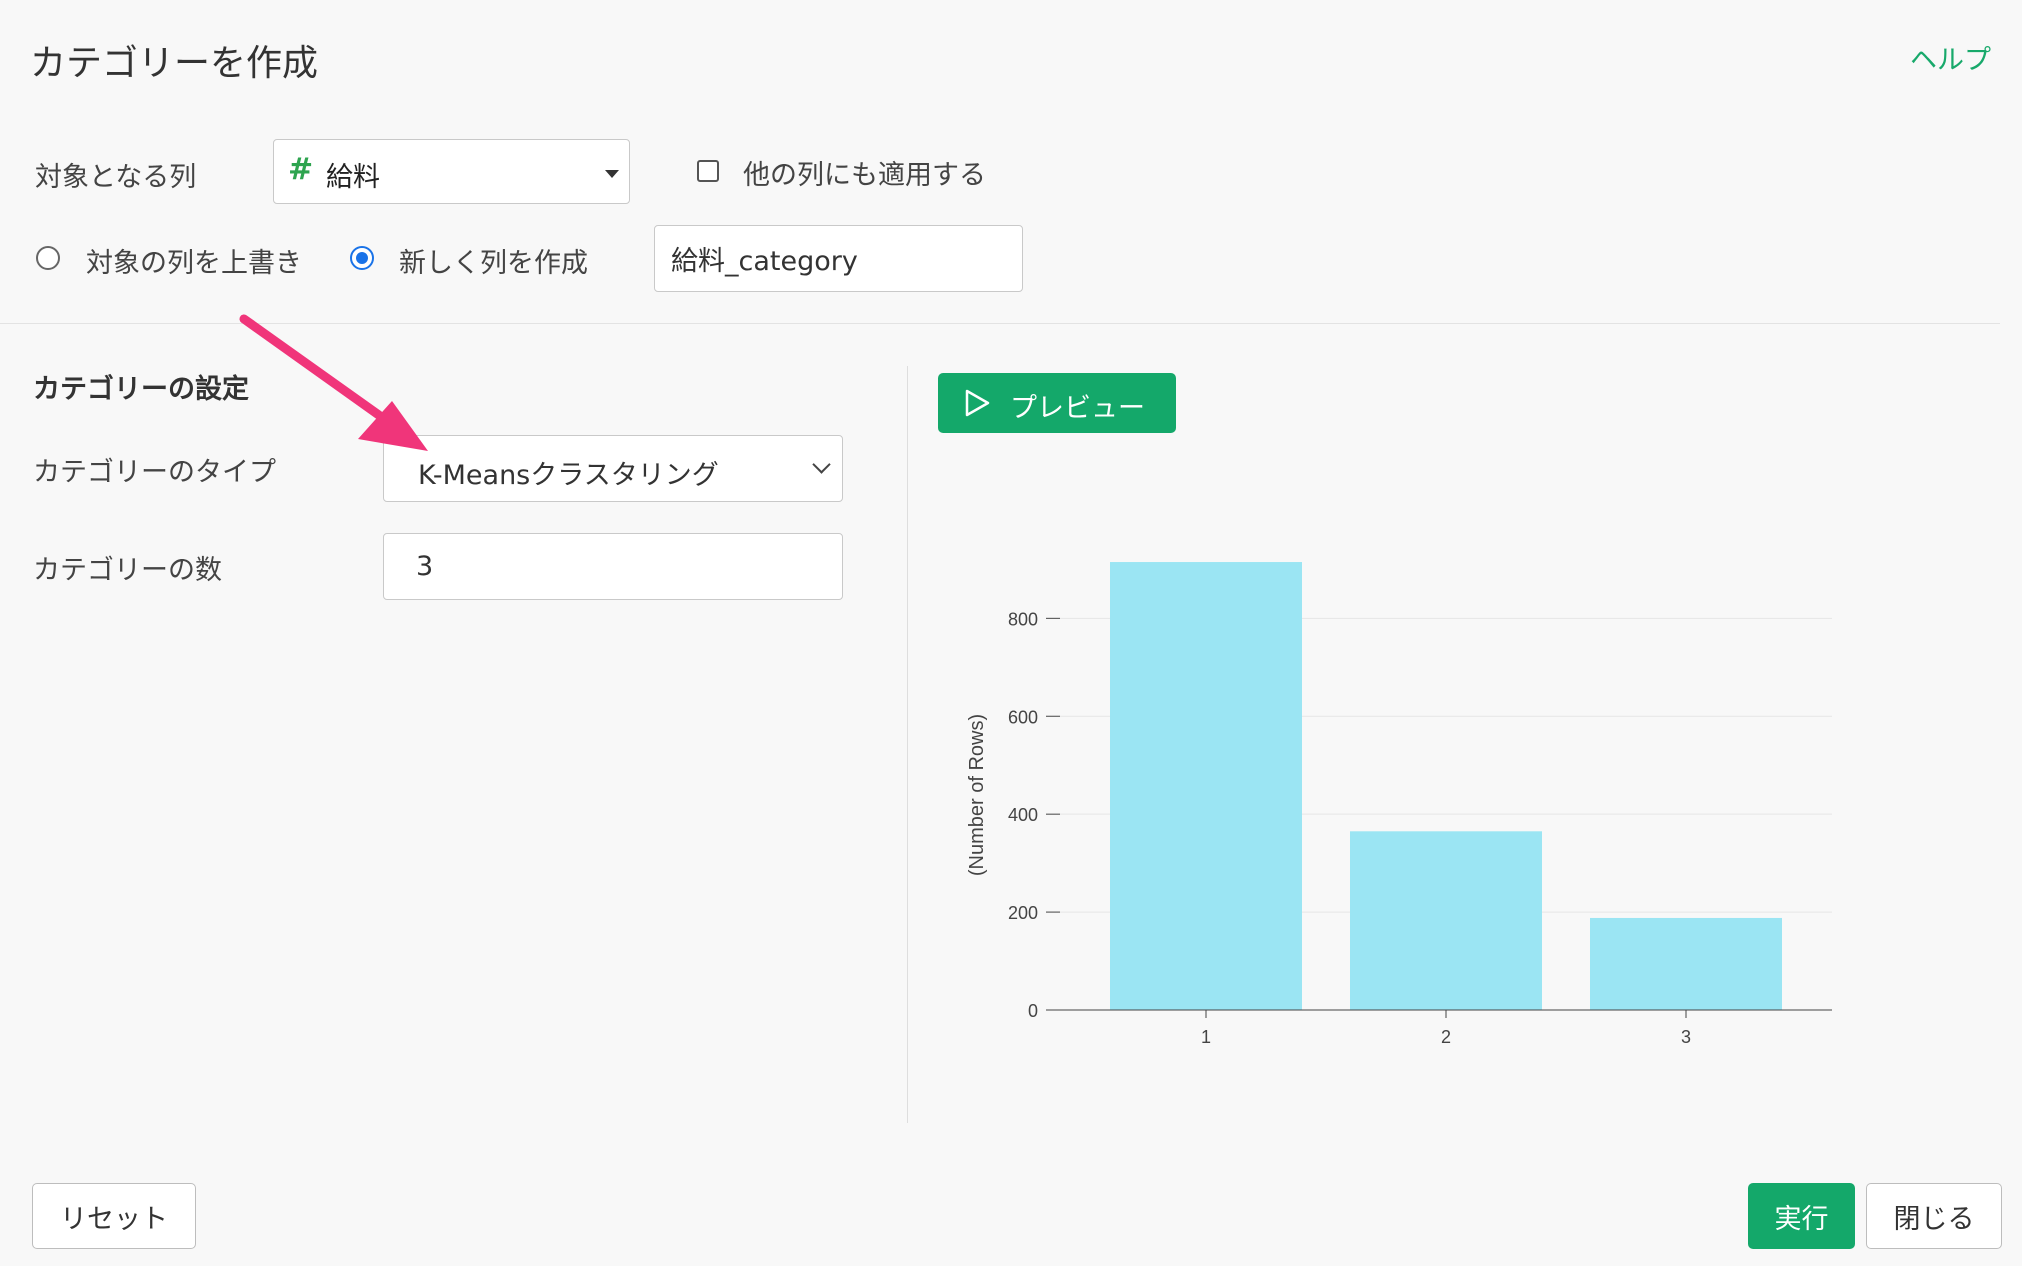  I want to click on target-column-select: # 給料, so click(451, 171).